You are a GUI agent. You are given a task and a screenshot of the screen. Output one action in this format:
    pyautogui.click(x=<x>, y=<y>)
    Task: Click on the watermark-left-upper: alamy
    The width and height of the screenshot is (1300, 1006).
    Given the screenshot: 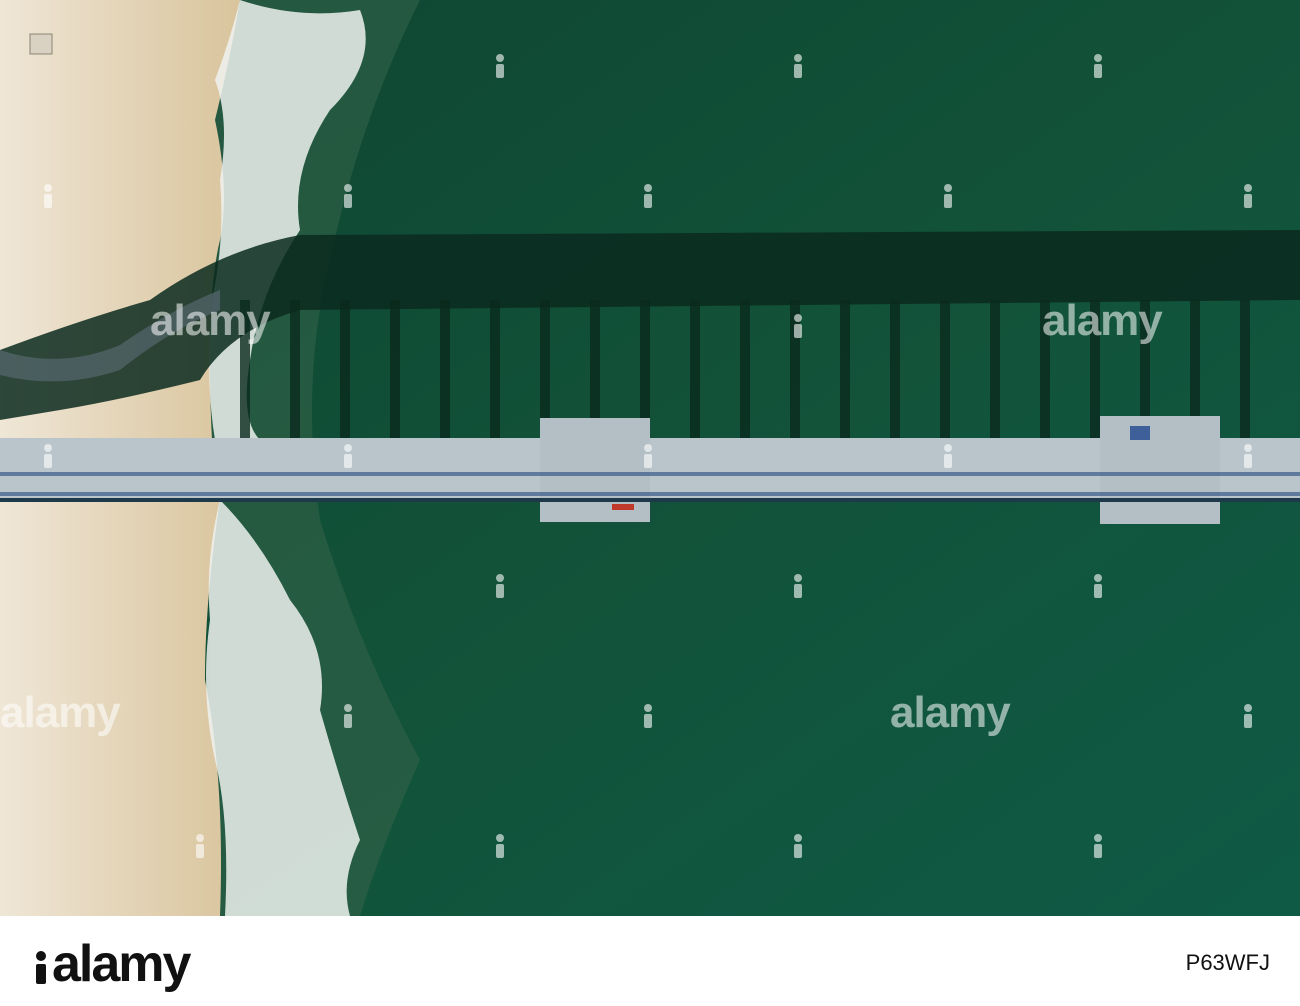 What is the action you would take?
    pyautogui.click(x=210, y=320)
    